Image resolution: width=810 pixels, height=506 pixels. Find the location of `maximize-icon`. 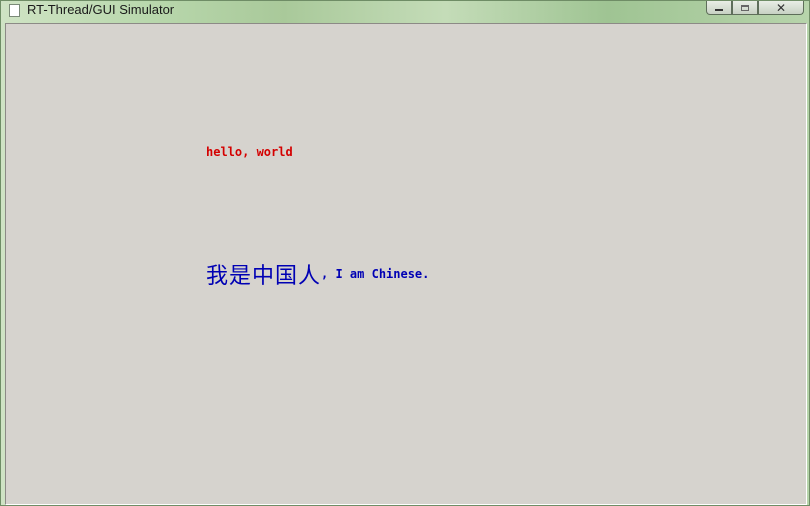

maximize-icon is located at coordinates (745, 7).